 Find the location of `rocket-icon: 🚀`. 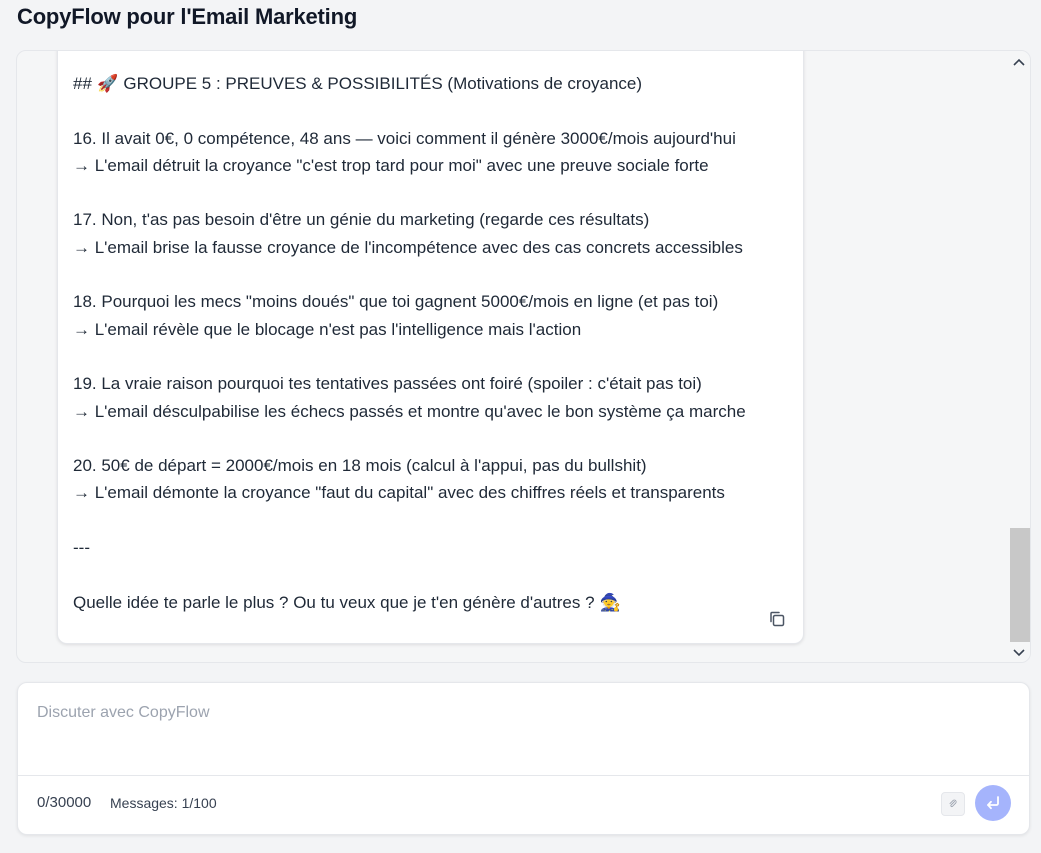

rocket-icon: 🚀 is located at coordinates (108, 83).